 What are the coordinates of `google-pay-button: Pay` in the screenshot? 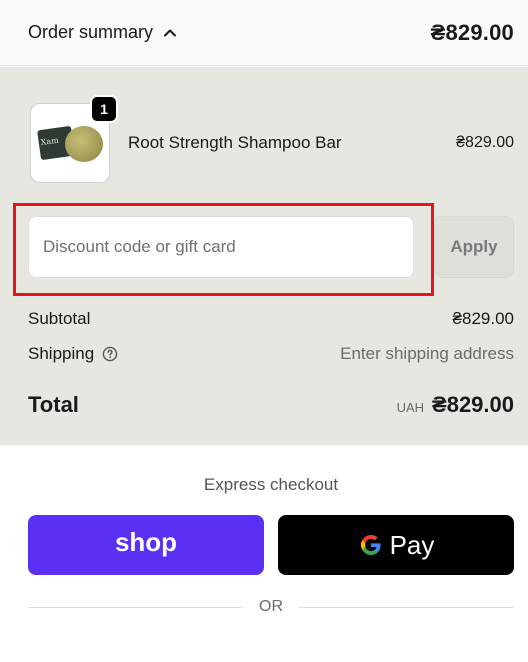 It's located at (396, 545).